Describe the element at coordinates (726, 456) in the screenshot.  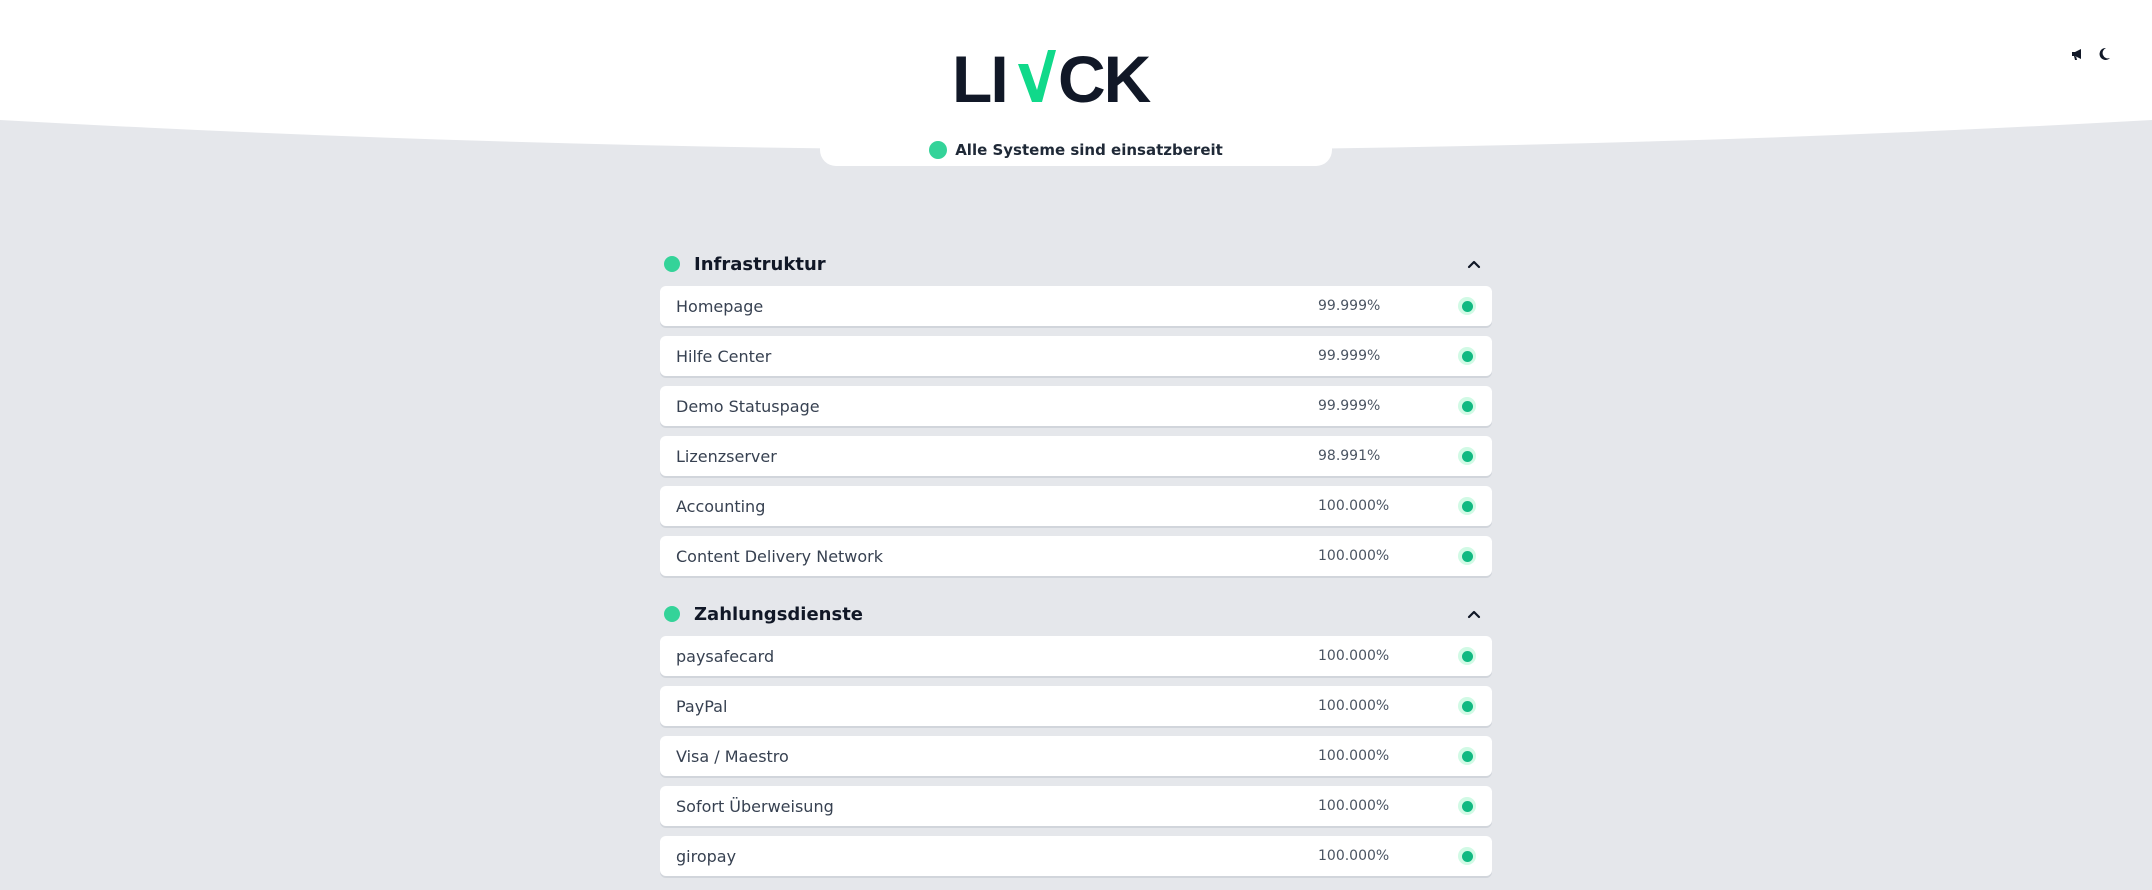
I see `service-name: Lizenzserver` at that location.